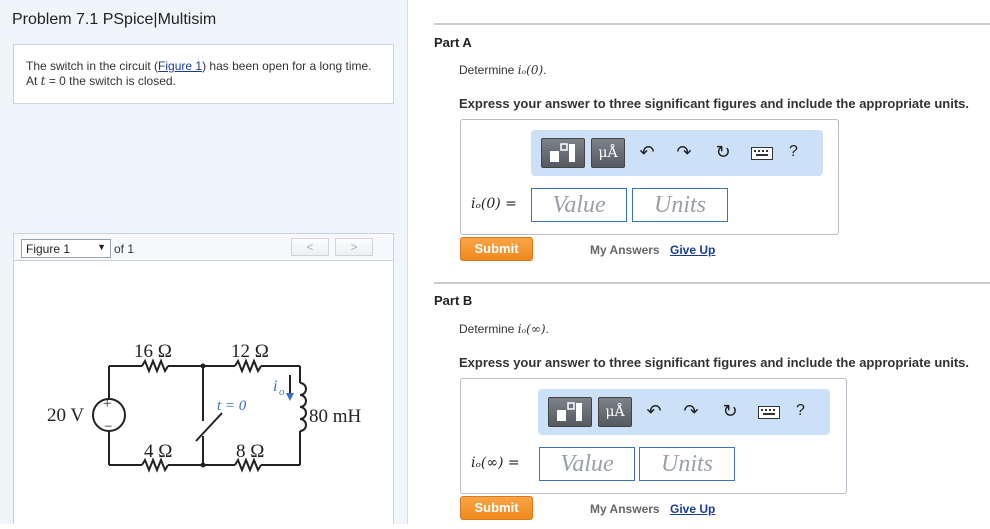 This screenshot has height=529, width=990. I want to click on minus-sign: −, so click(108, 427).